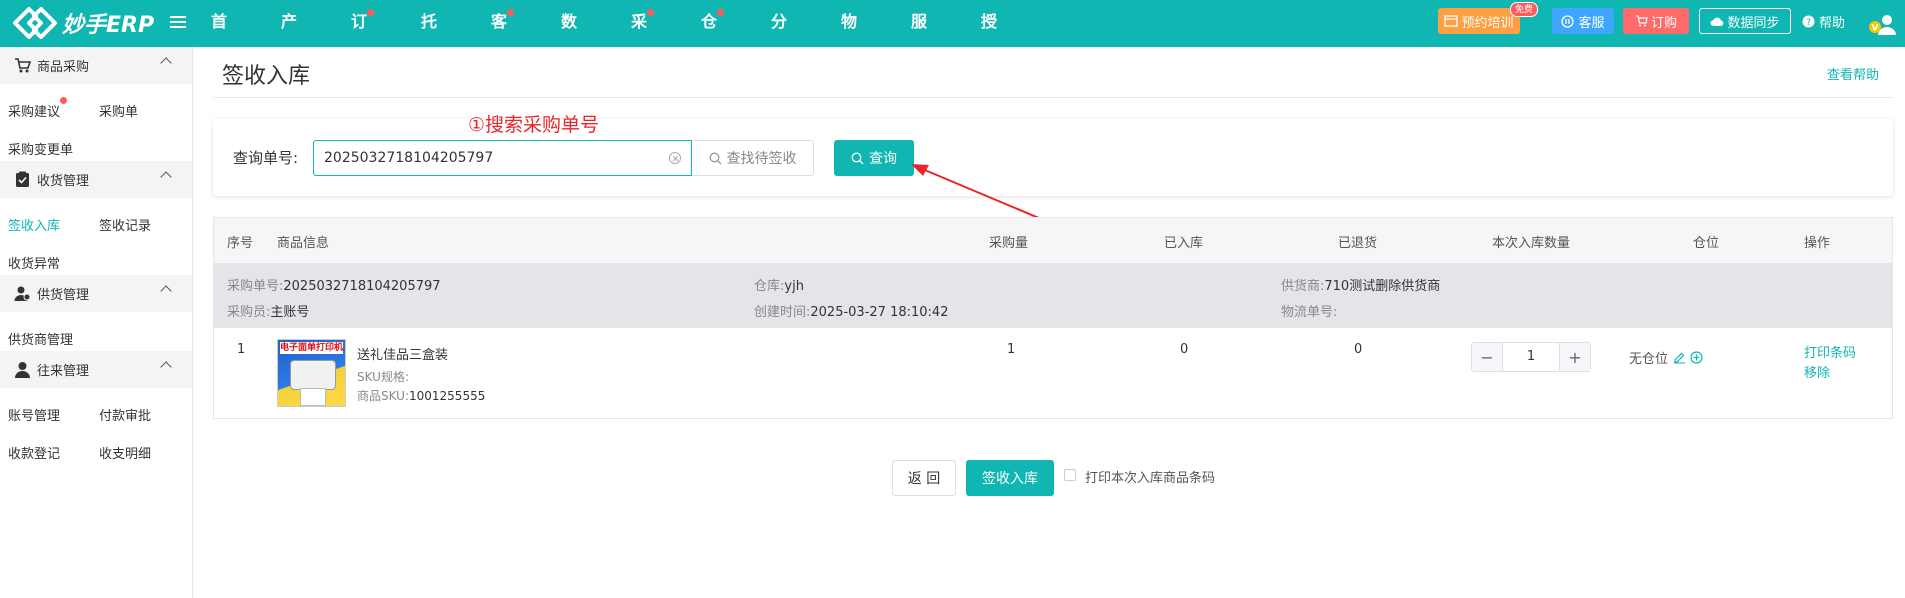 This screenshot has width=1905, height=598. Describe the element at coordinates (1830, 351) in the screenshot. I see `print-barcode-link: 打印条码` at that location.